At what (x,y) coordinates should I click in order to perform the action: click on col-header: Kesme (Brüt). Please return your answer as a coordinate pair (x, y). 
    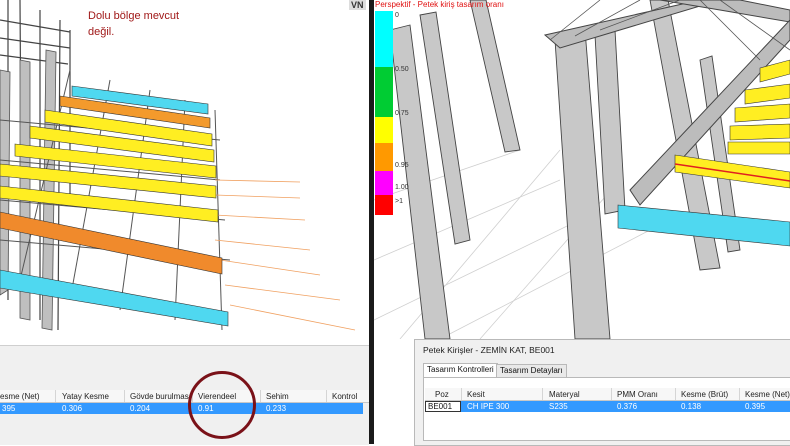
    Looking at the image, I should click on (704, 394).